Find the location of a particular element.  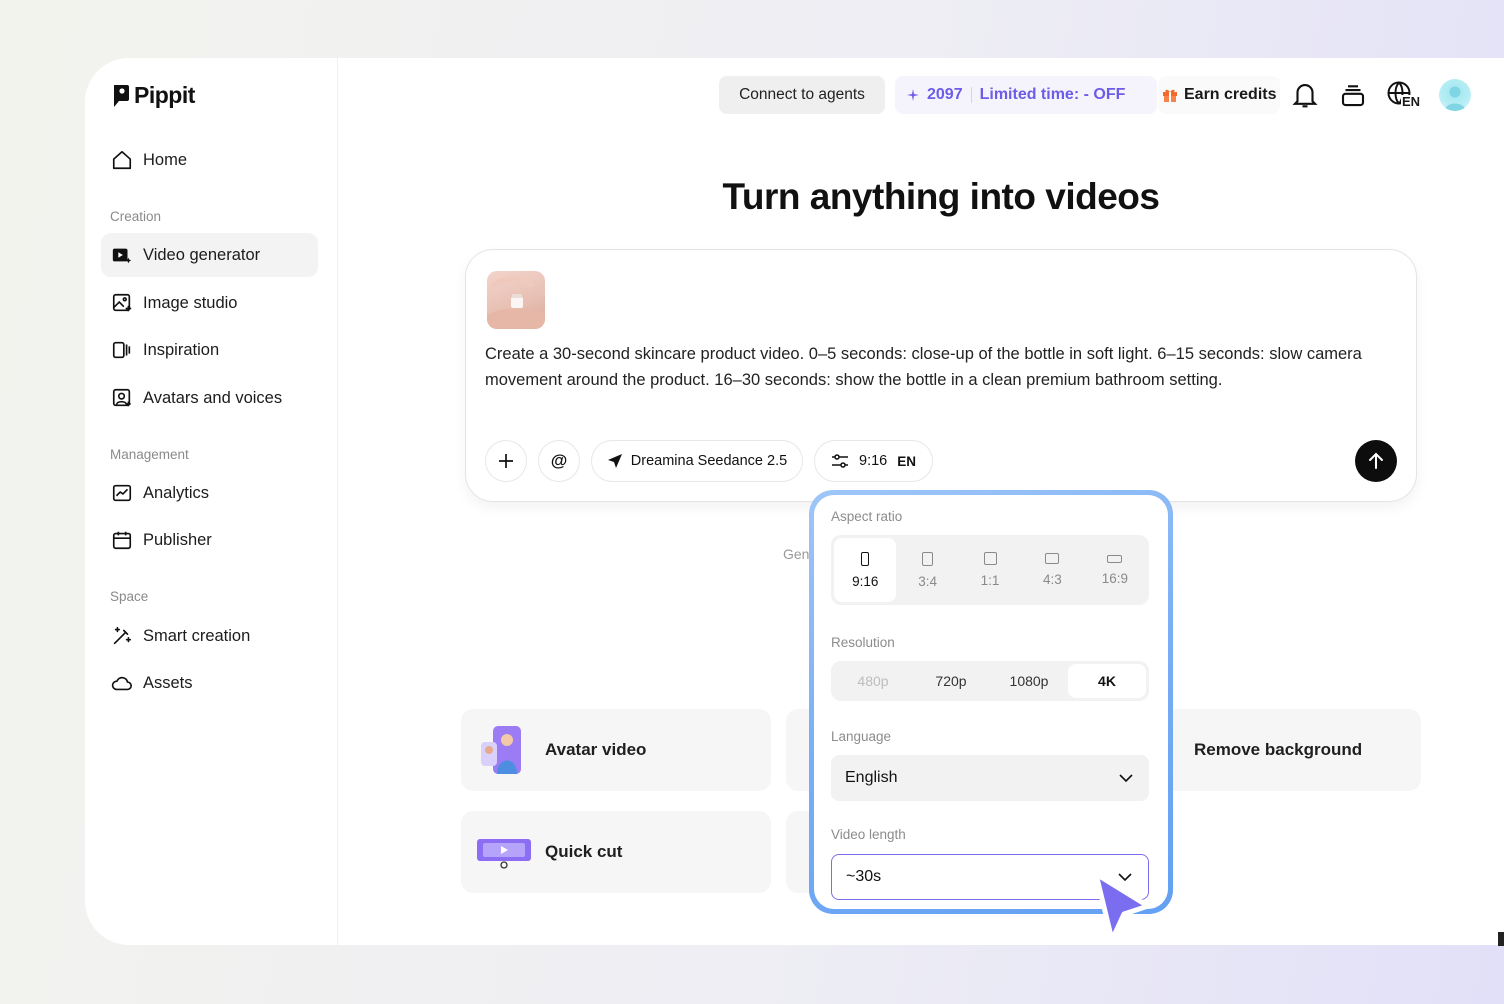

ratio-label: 16:9 is located at coordinates (1114, 578).